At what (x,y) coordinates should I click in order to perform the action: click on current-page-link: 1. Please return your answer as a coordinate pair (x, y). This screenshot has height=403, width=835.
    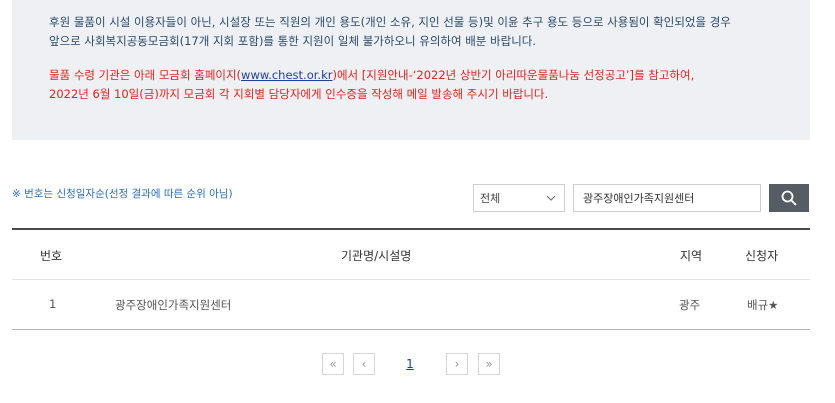
    Looking at the image, I should click on (410, 364).